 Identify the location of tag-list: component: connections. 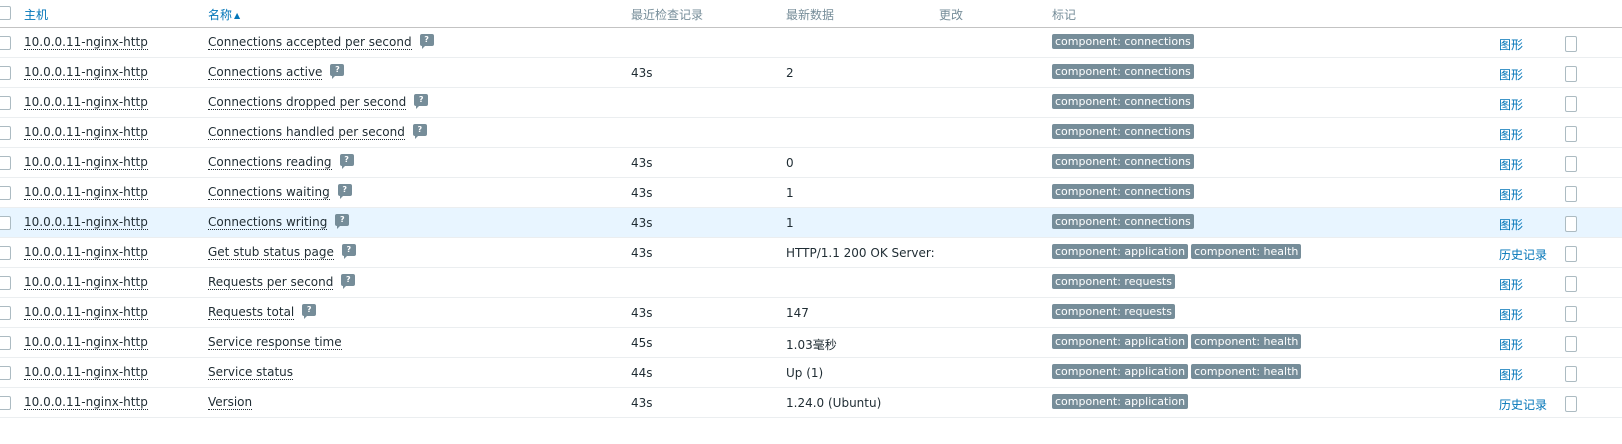
(1123, 71).